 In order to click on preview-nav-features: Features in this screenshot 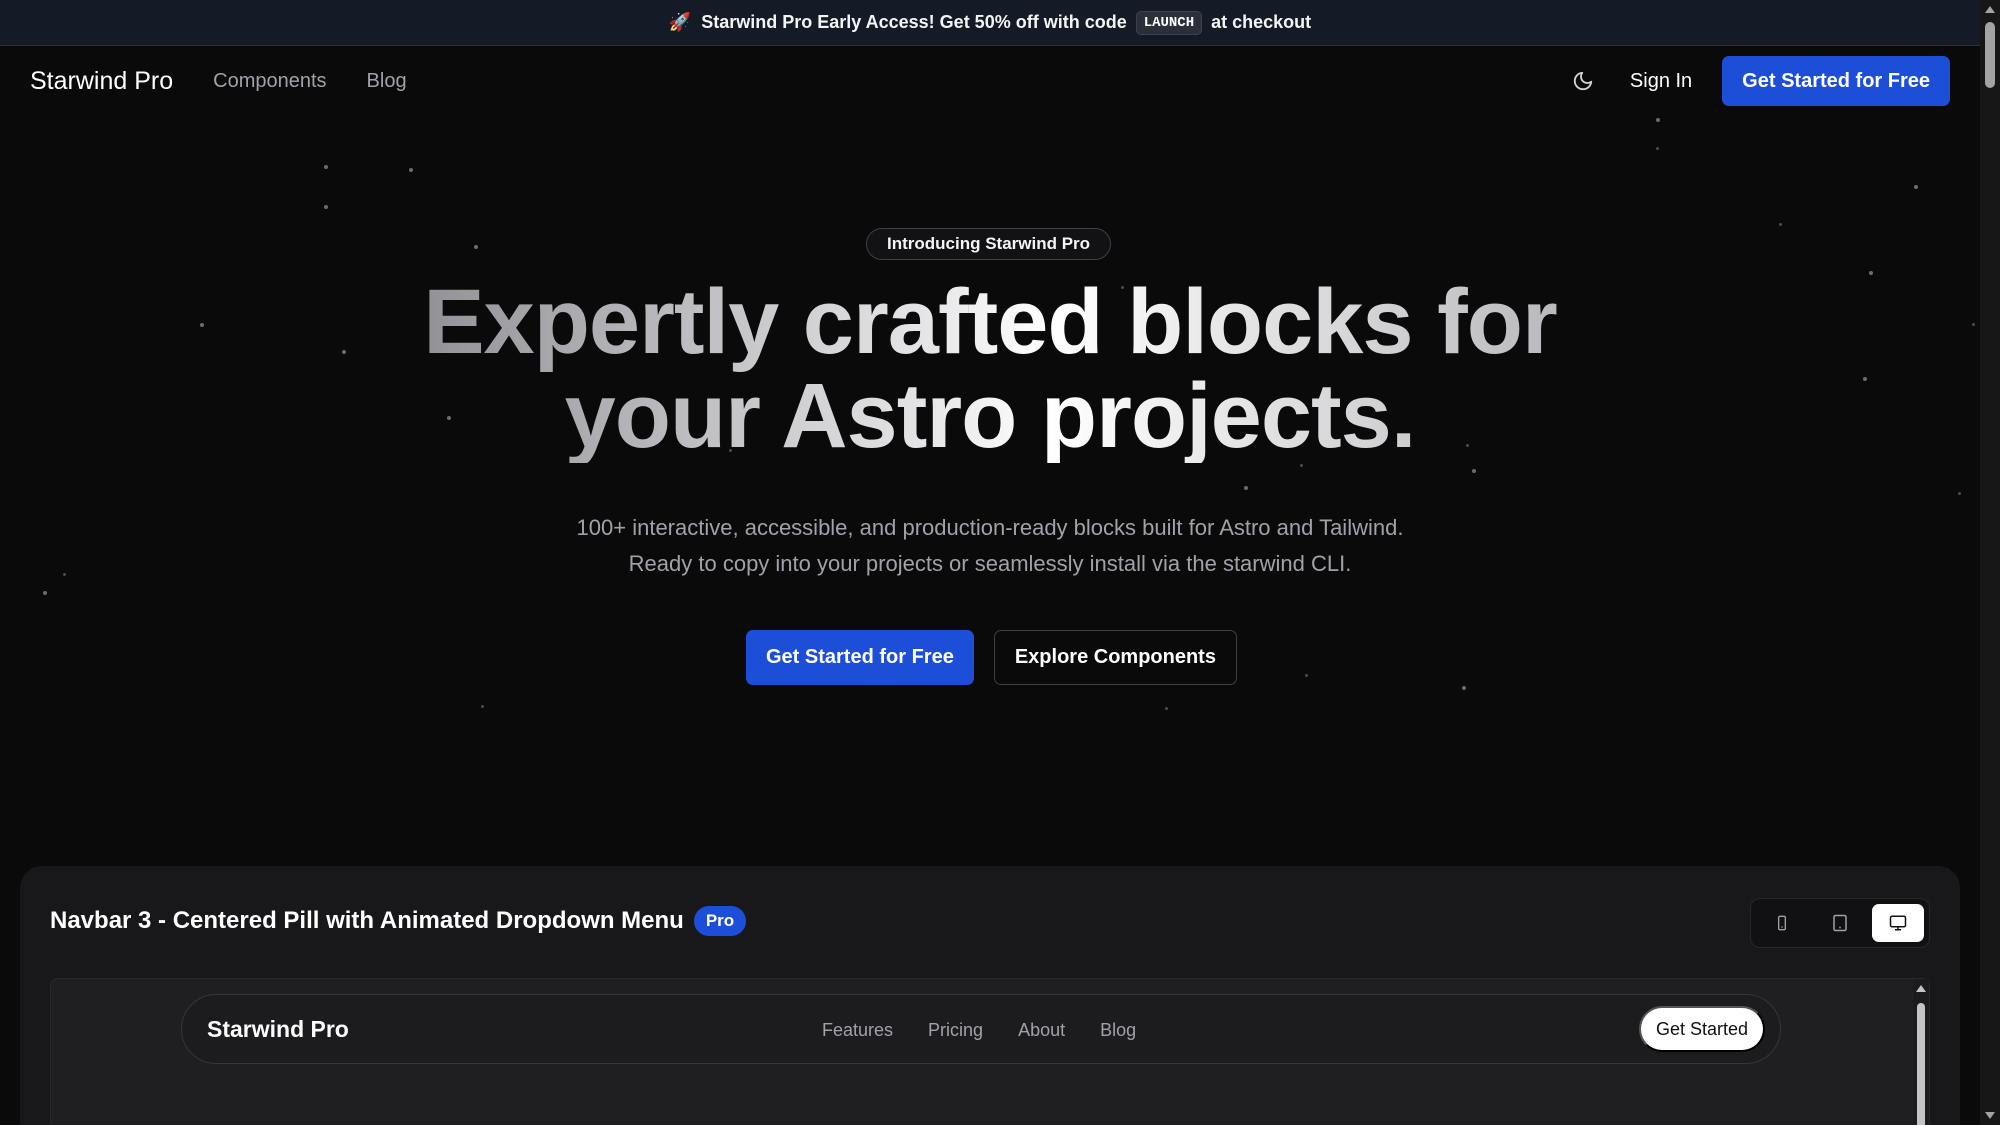, I will do `click(857, 1030)`.